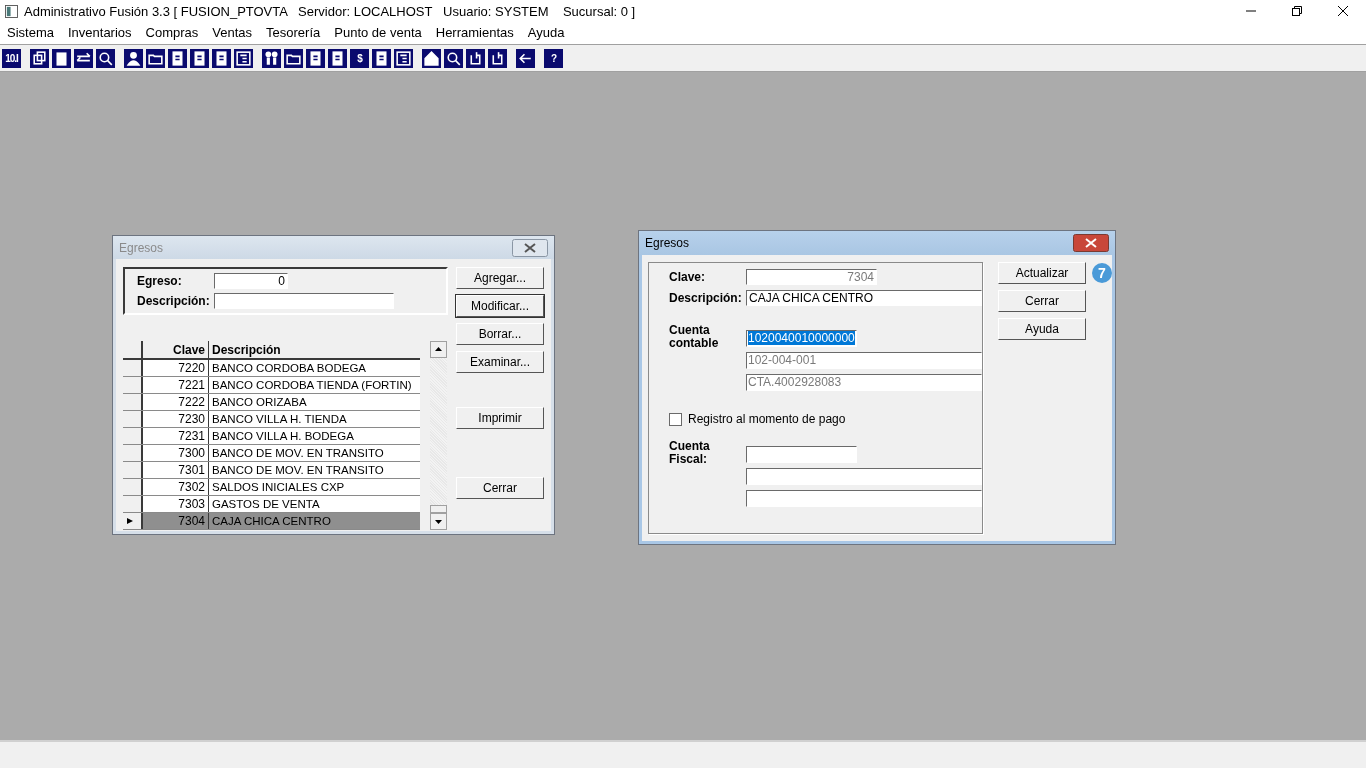 This screenshot has width=1366, height=768. Describe the element at coordinates (474, 32) in the screenshot. I see `menu-item: Herramientas` at that location.